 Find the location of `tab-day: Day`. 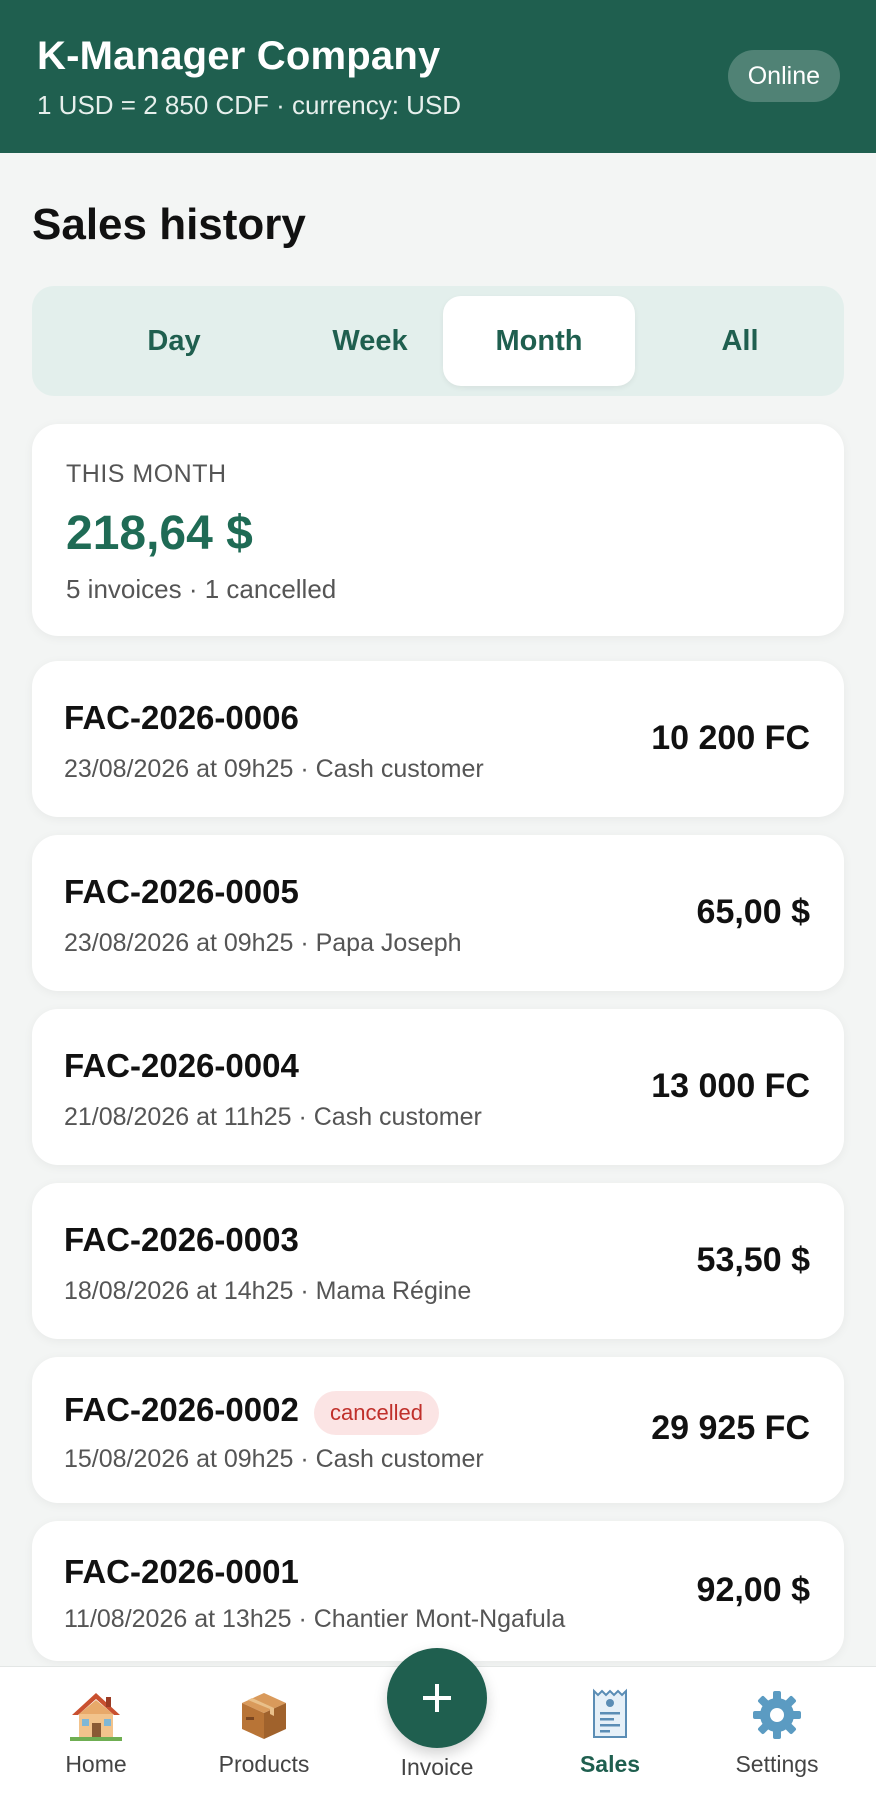

tab-day: Day is located at coordinates (174, 341).